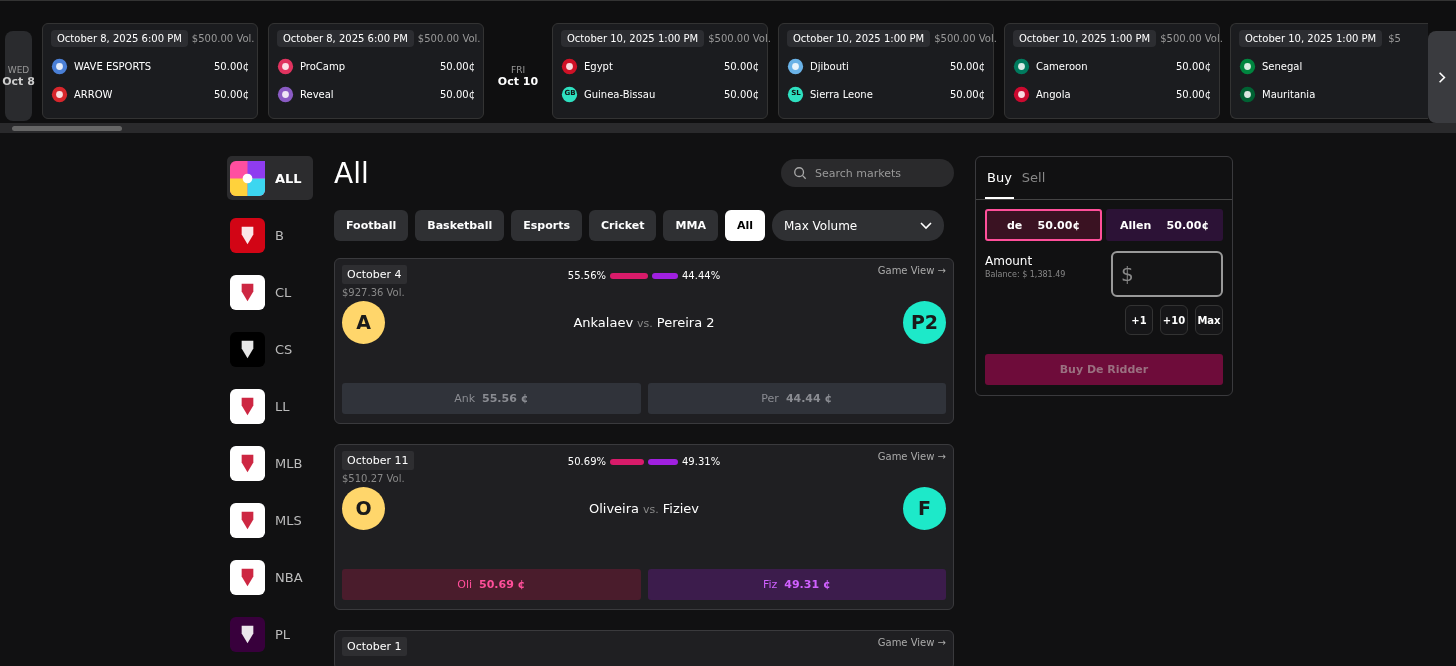 This screenshot has width=1456, height=666. Describe the element at coordinates (622, 225) in the screenshot. I see `filter-chip: Cricket` at that location.